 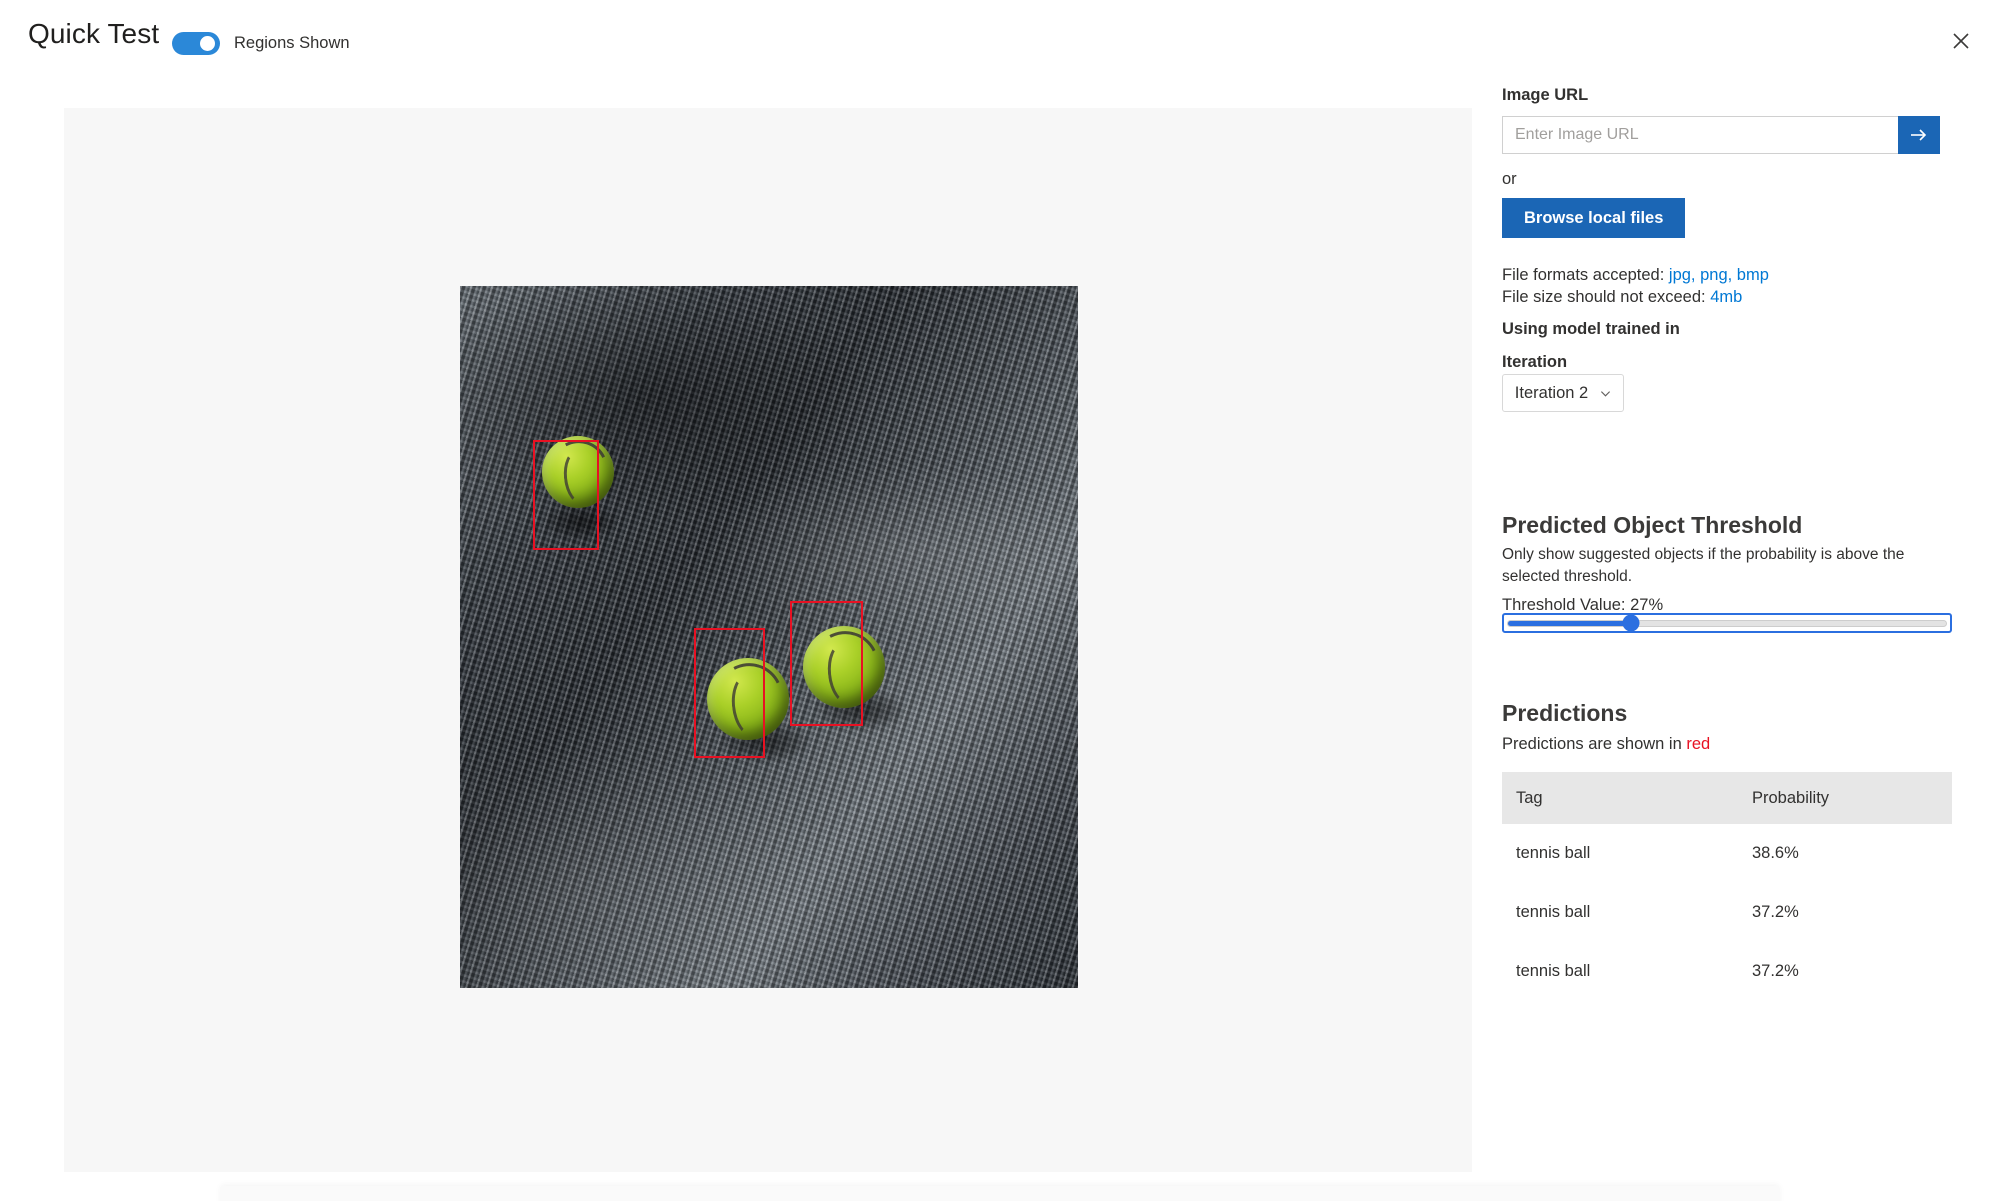 What do you see at coordinates (207, 43) in the screenshot?
I see `toggle-knob` at bounding box center [207, 43].